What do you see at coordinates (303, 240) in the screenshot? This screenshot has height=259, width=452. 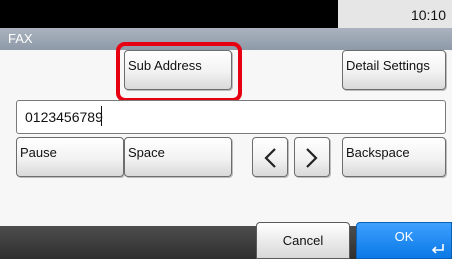 I see `cancel-button: Cancel` at bounding box center [303, 240].